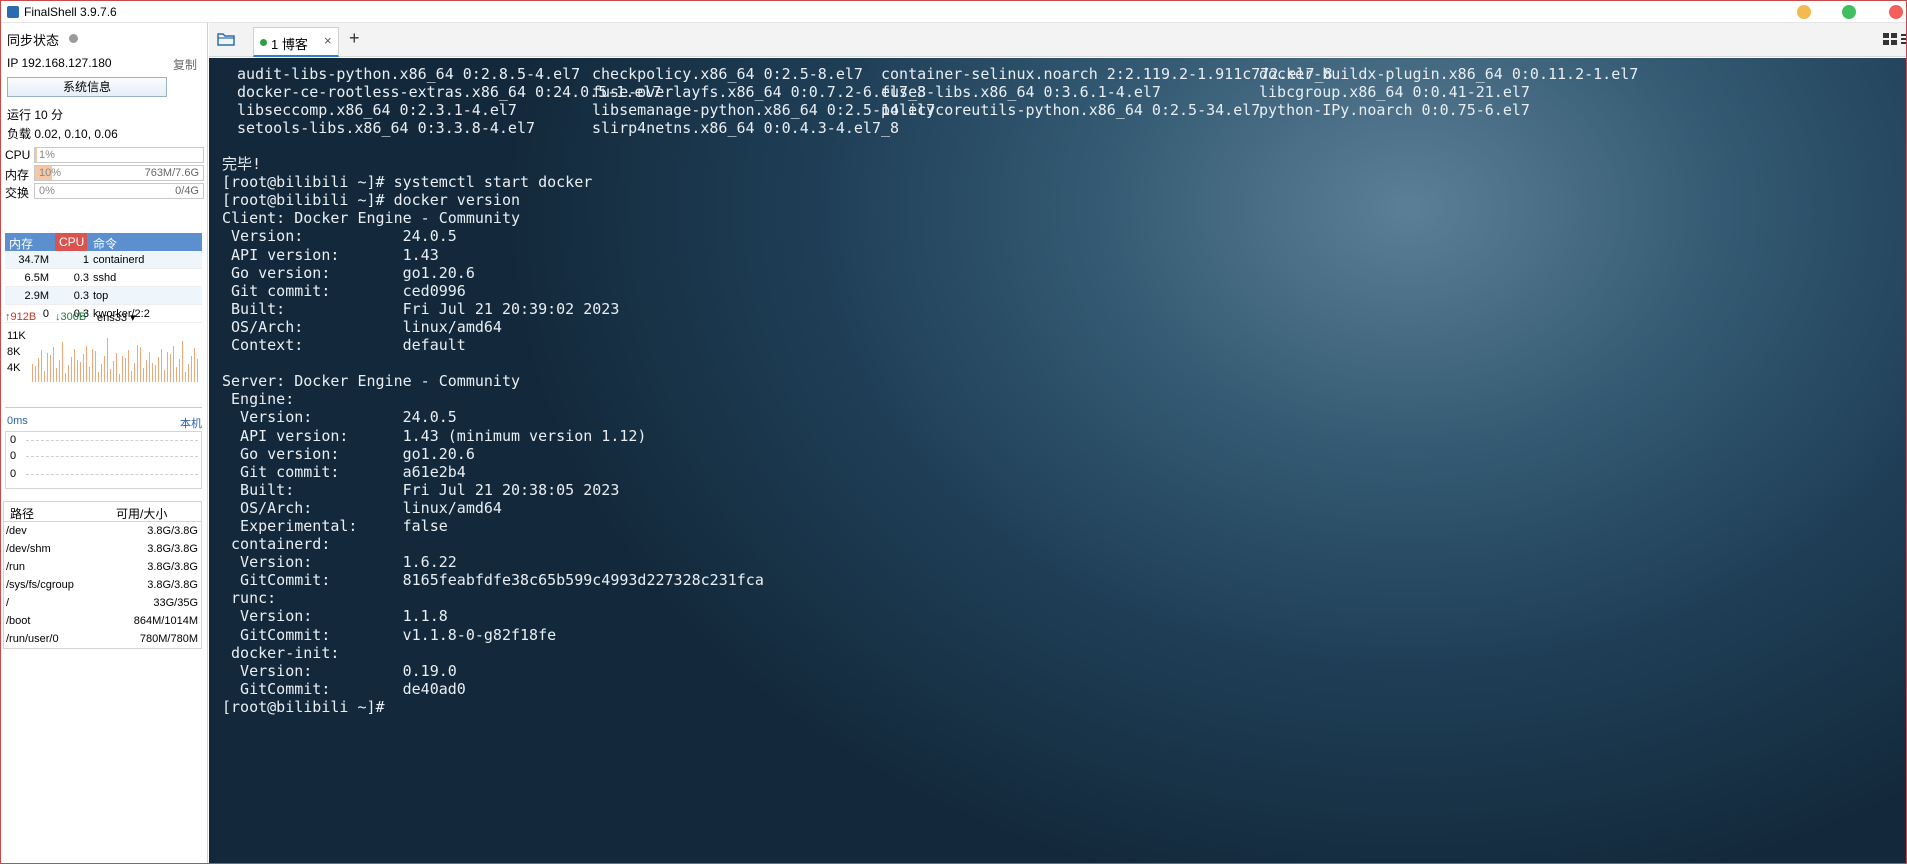 This screenshot has height=864, width=1907. What do you see at coordinates (371, 200) in the screenshot?
I see `terminal-line: [root@bilibili ~]# docker version` at bounding box center [371, 200].